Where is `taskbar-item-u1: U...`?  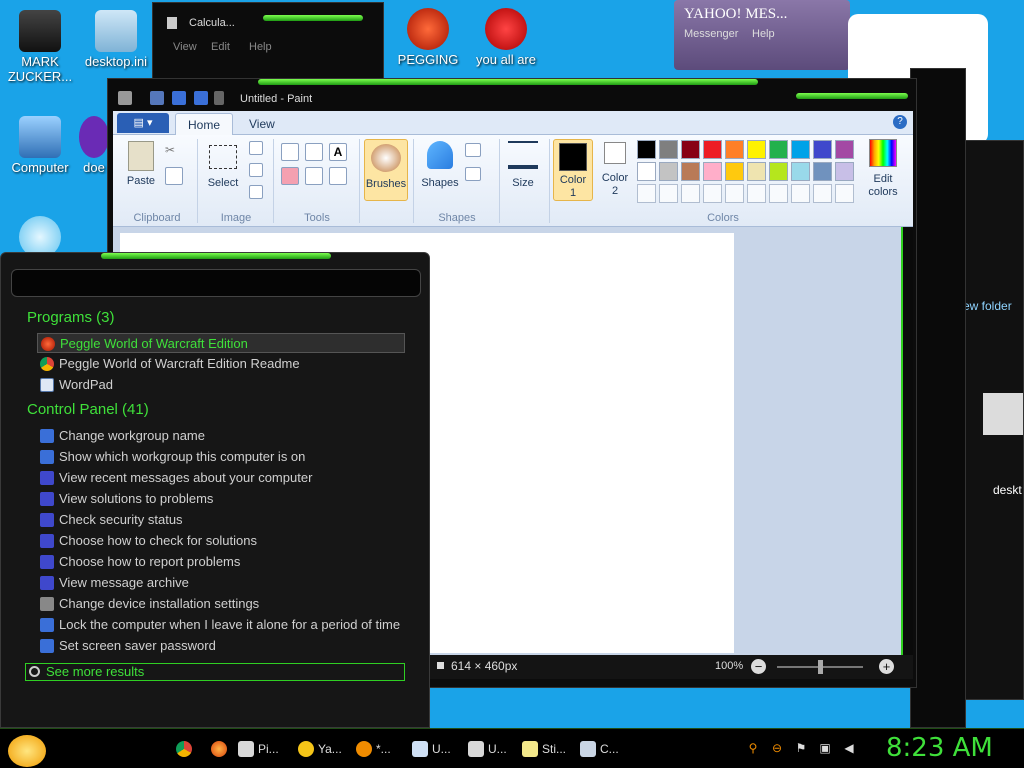 taskbar-item-u1: U... is located at coordinates (430, 749).